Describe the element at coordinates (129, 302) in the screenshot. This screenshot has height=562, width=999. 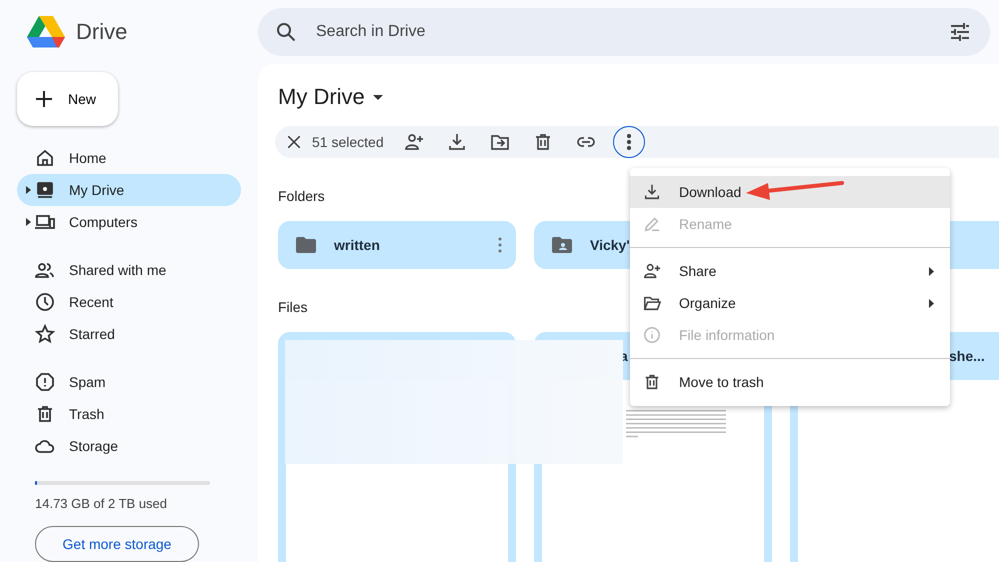
I see `sidebar-item: Recent` at that location.